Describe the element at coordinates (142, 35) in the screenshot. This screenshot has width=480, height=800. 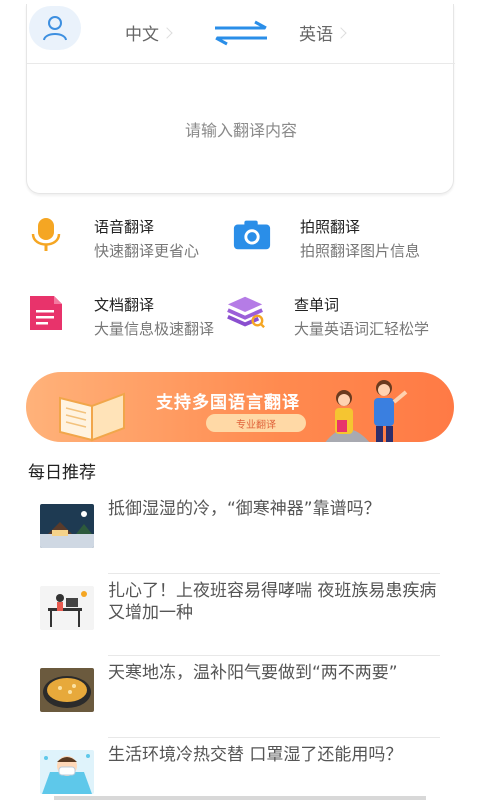
I see `source-language-label: 中文` at that location.